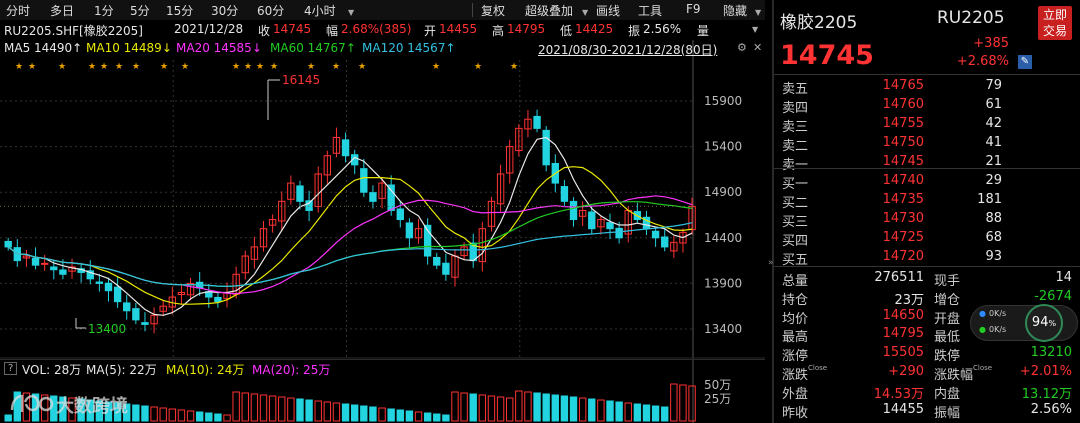  I want to click on close-icon: ✕, so click(757, 47).